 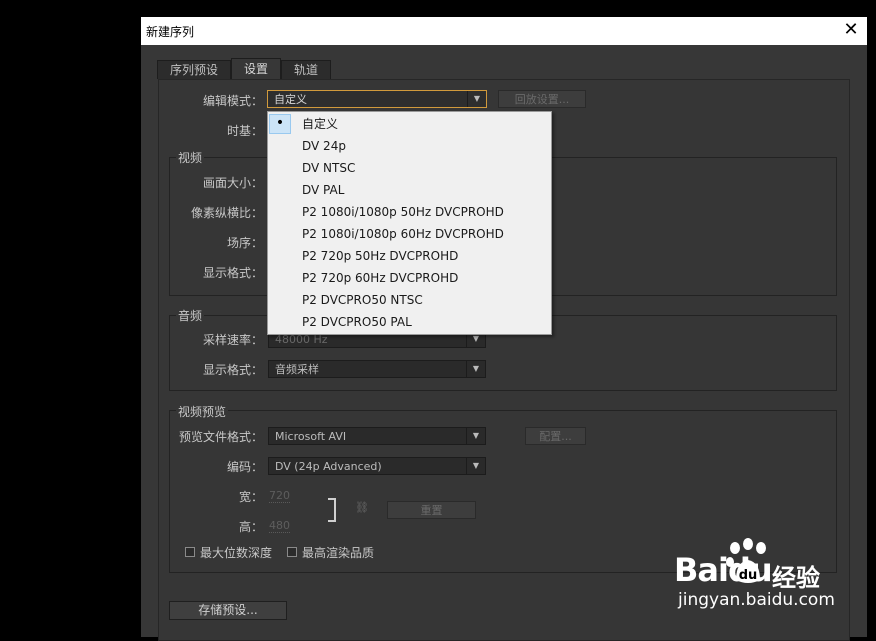 I want to click on field-order-label: 场序：, so click(x=244, y=243).